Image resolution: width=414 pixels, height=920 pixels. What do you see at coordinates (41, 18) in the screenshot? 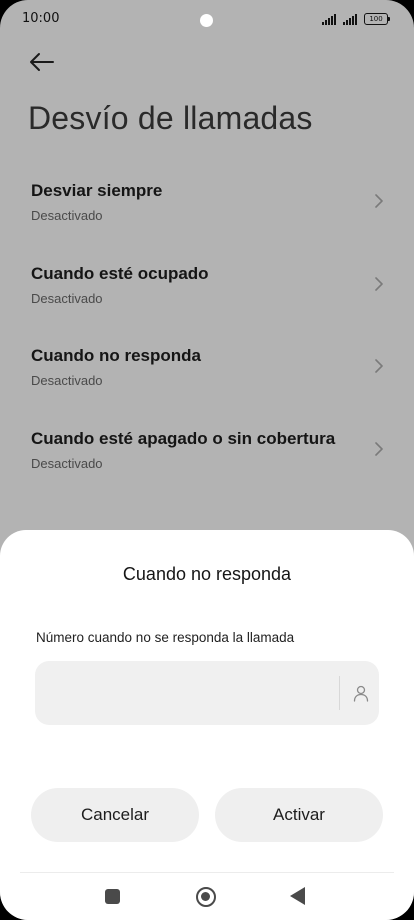
I see `status-time: 10:00` at bounding box center [41, 18].